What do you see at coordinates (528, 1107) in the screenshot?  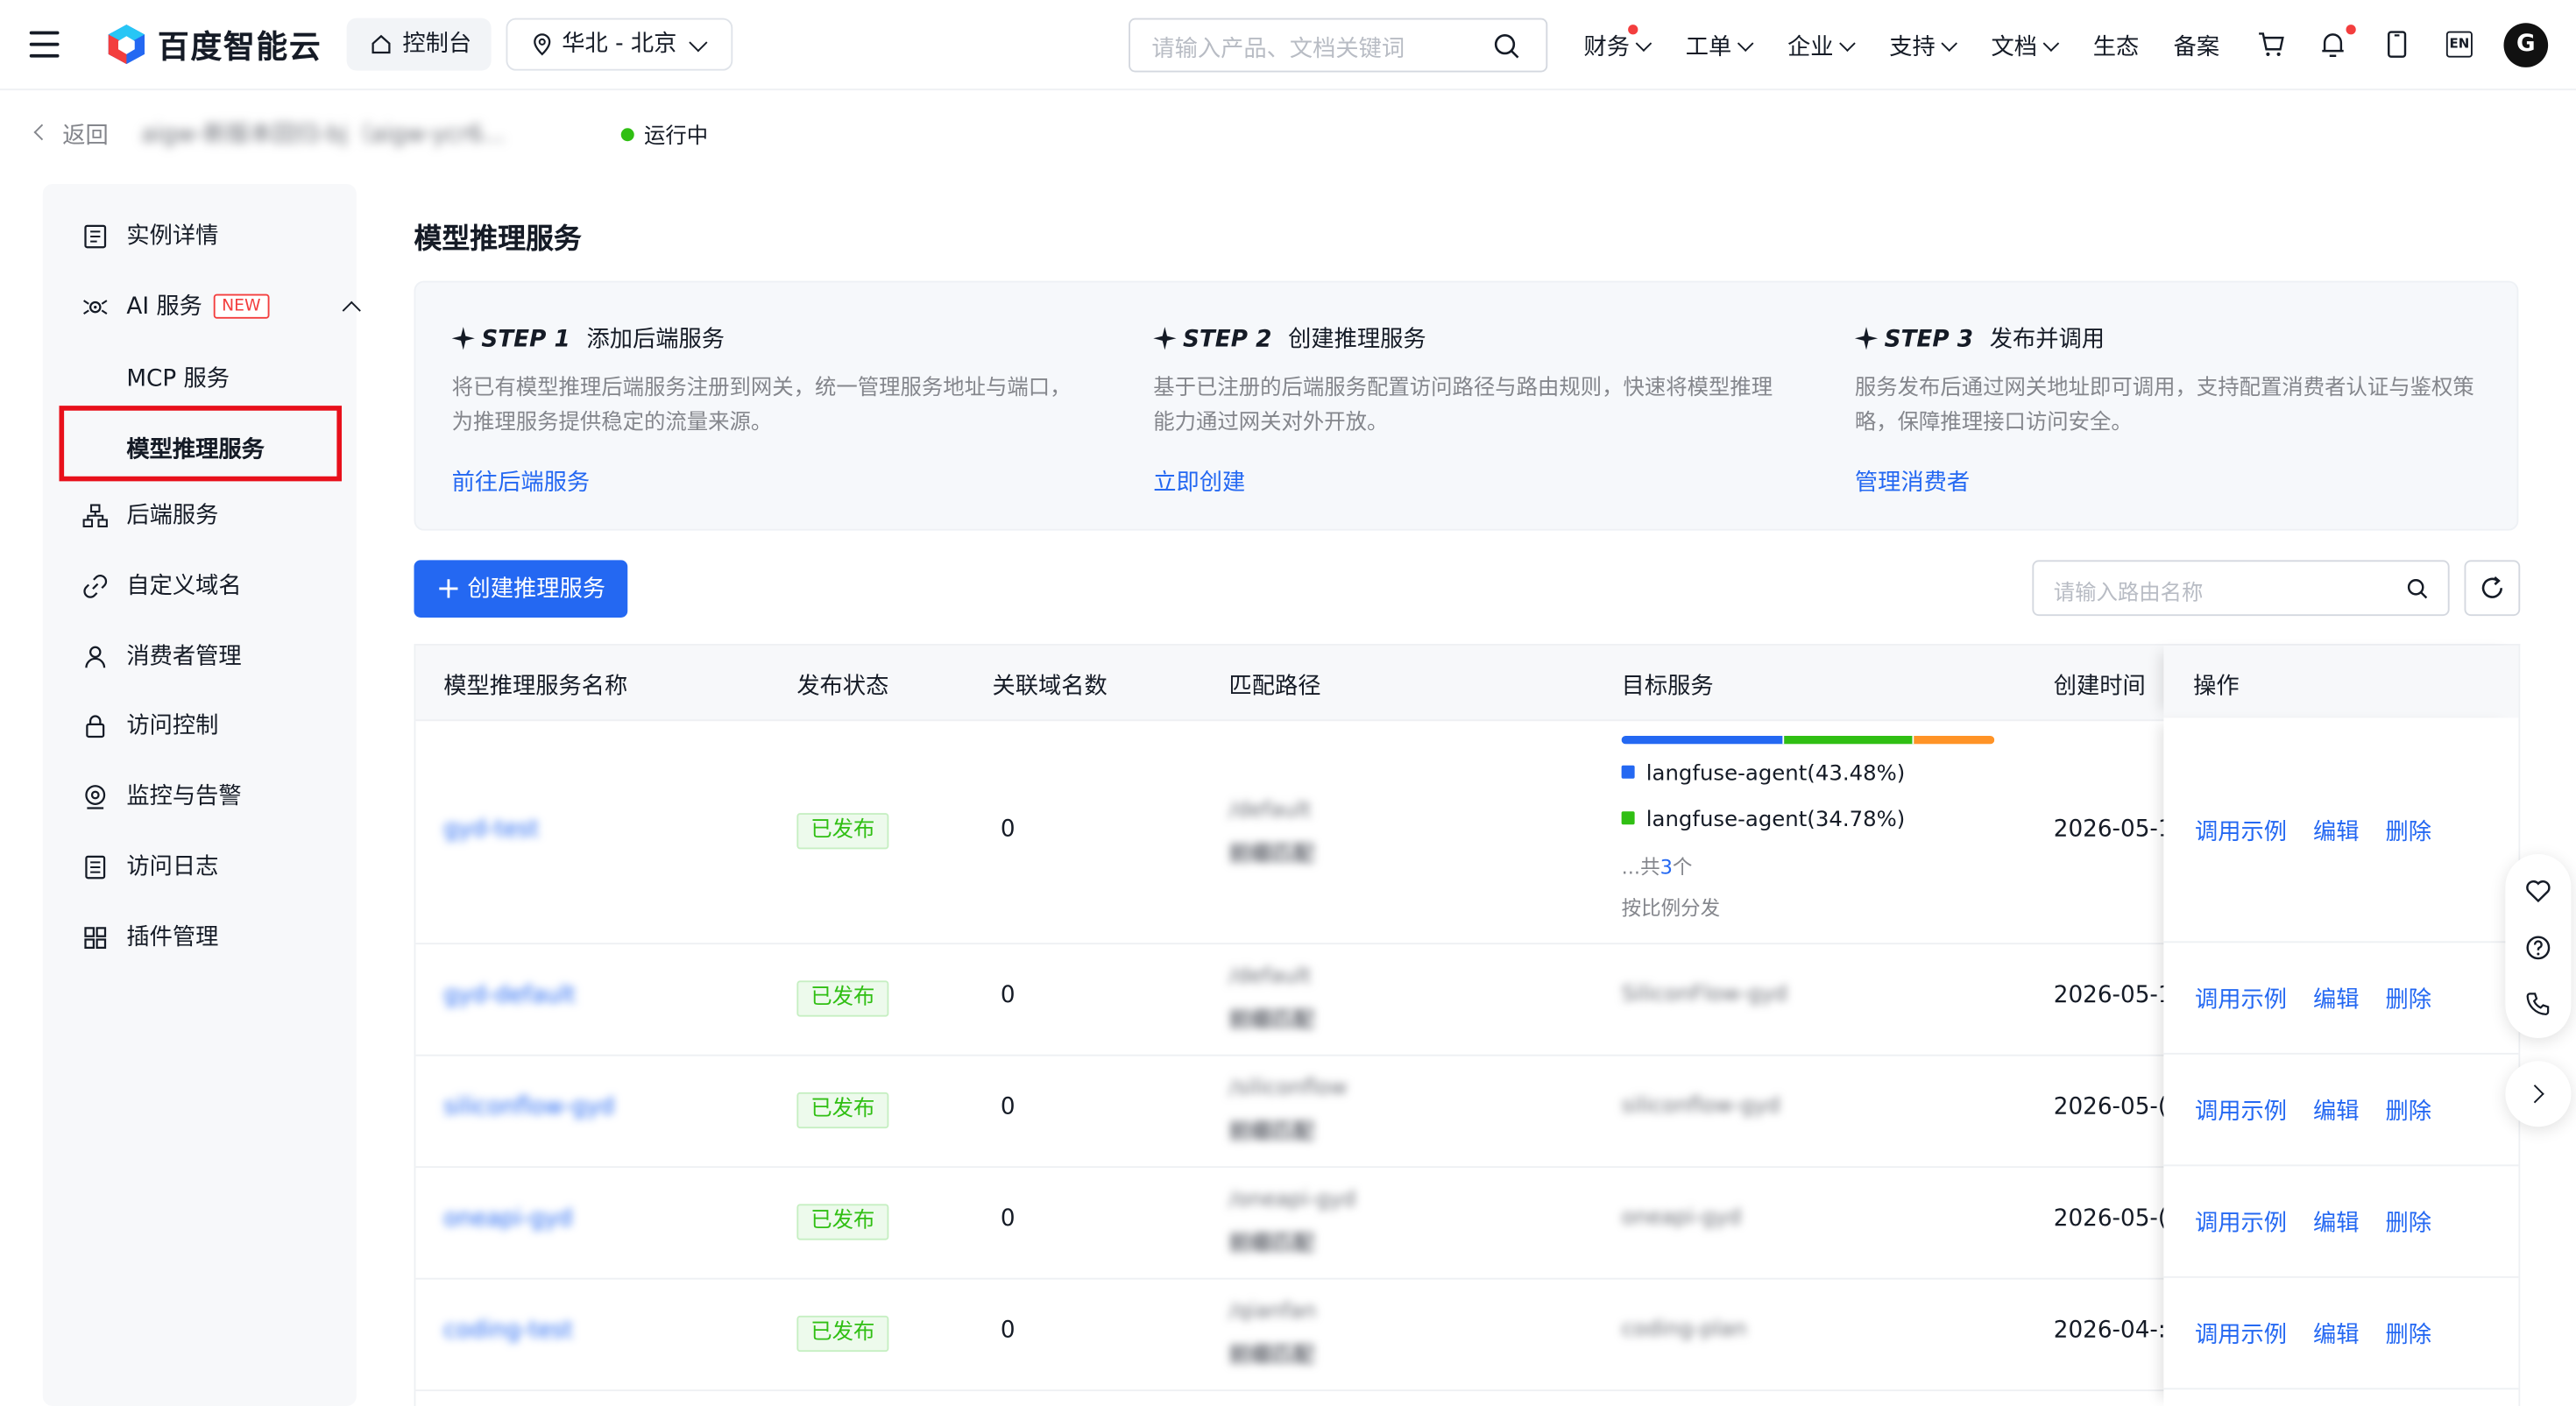 I see `service-name-link: siliconflow-gyd` at bounding box center [528, 1107].